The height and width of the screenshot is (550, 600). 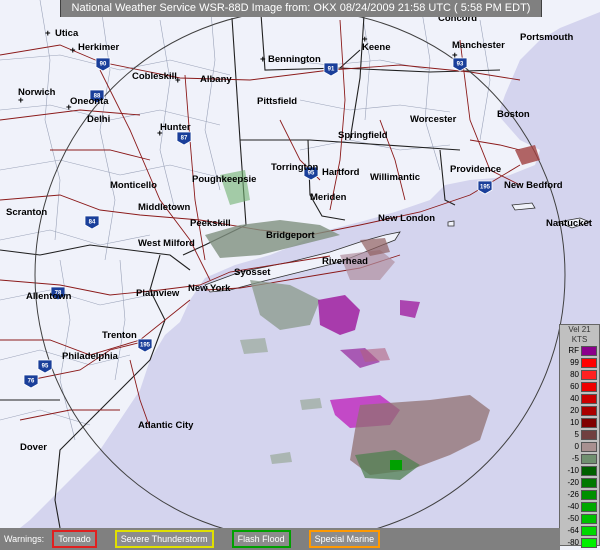 I want to click on legend-row: 5, so click(x=579, y=435).